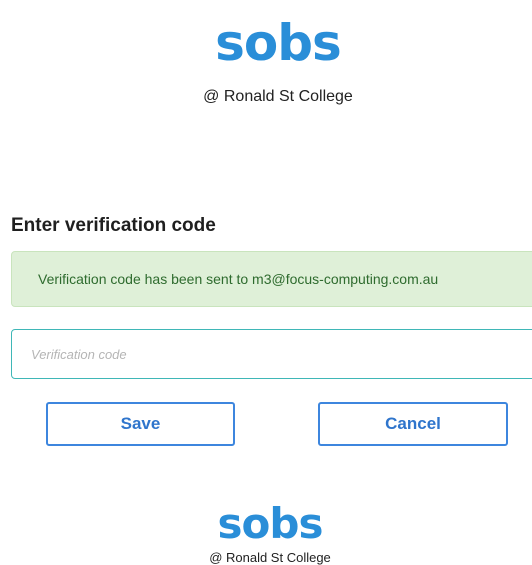  What do you see at coordinates (113, 225) in the screenshot?
I see `page-title: Enter verification code` at bounding box center [113, 225].